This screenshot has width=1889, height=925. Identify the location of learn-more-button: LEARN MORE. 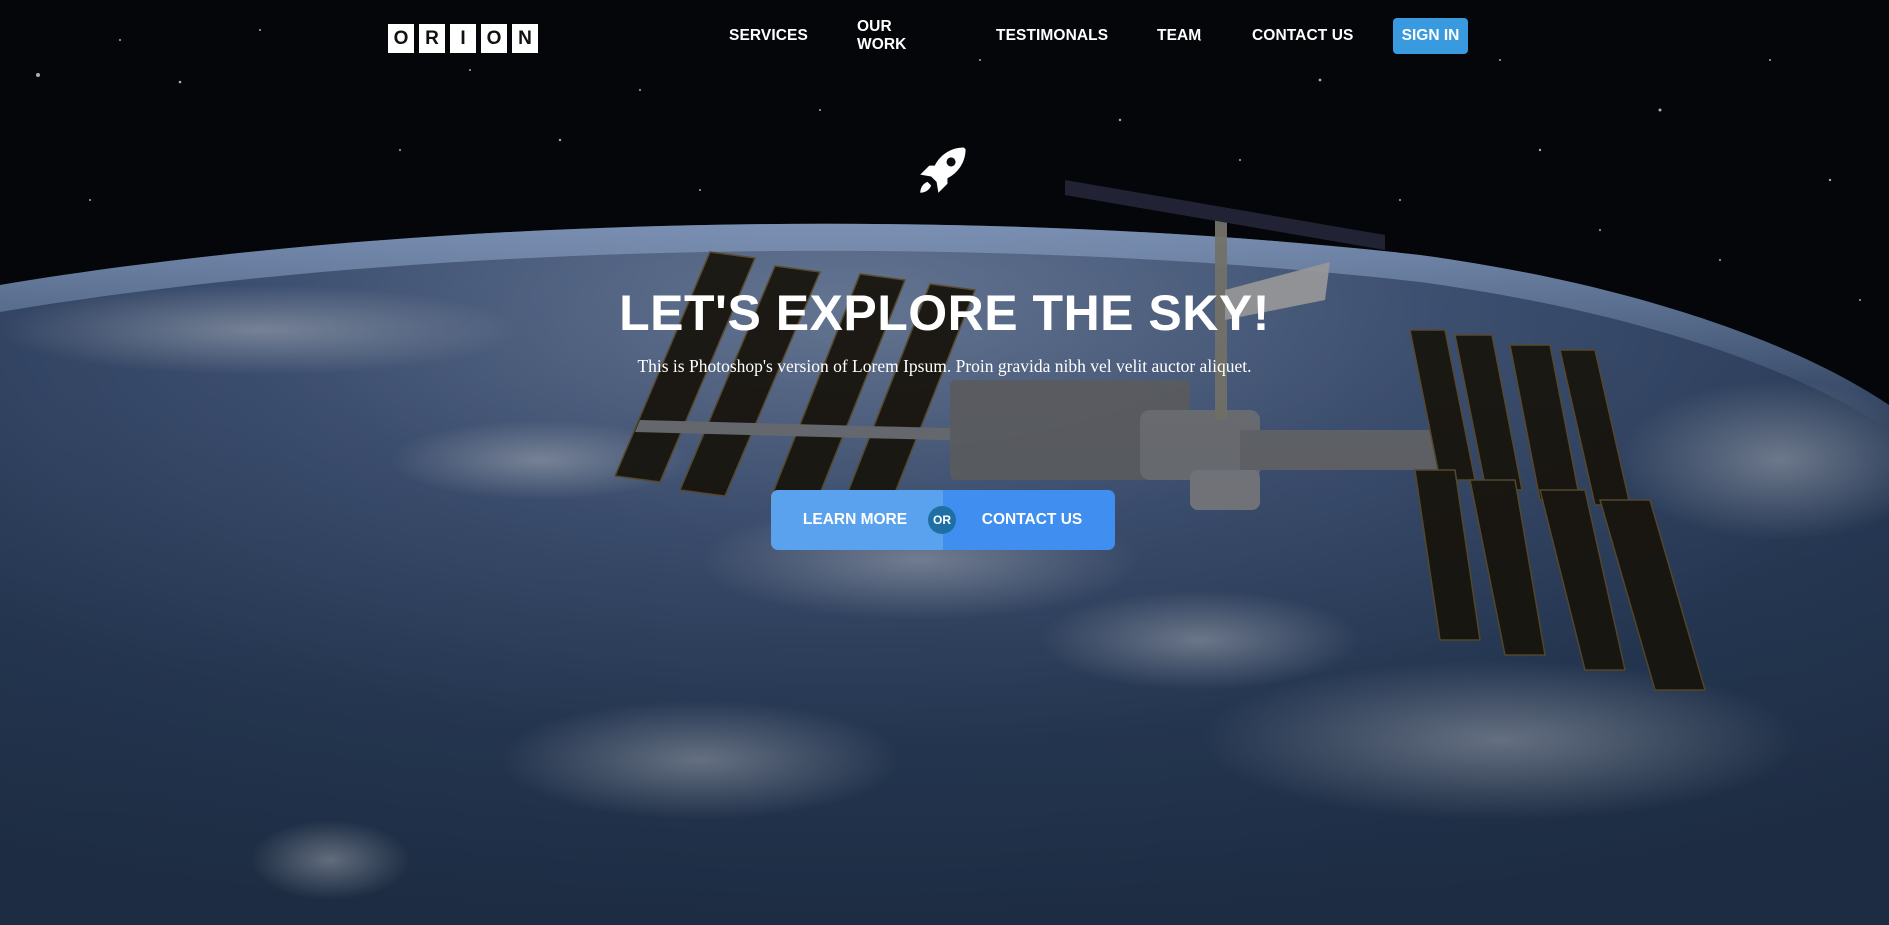
(857, 520).